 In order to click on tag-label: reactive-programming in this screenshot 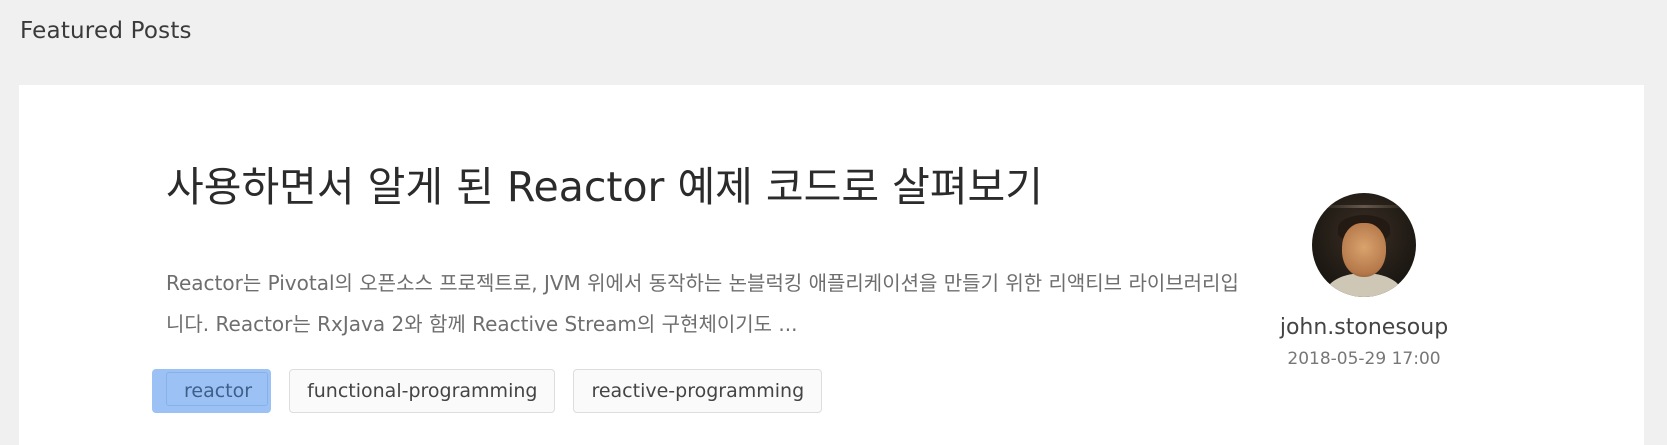, I will do `click(698, 391)`.